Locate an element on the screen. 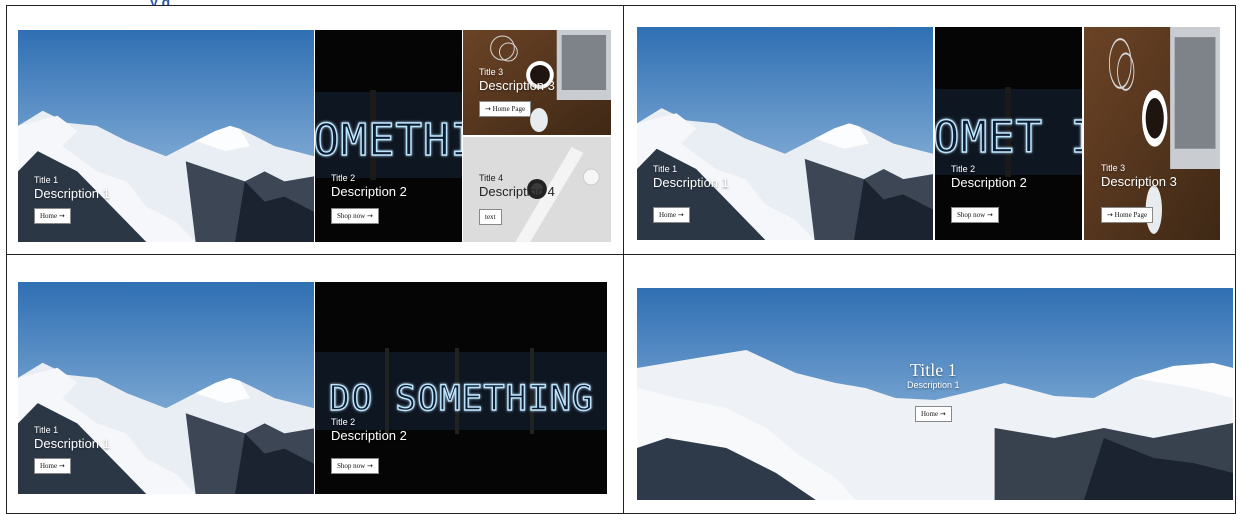 The height and width of the screenshot is (514, 1241). neon-text: OMET ING G is located at coordinates (1008, 137).